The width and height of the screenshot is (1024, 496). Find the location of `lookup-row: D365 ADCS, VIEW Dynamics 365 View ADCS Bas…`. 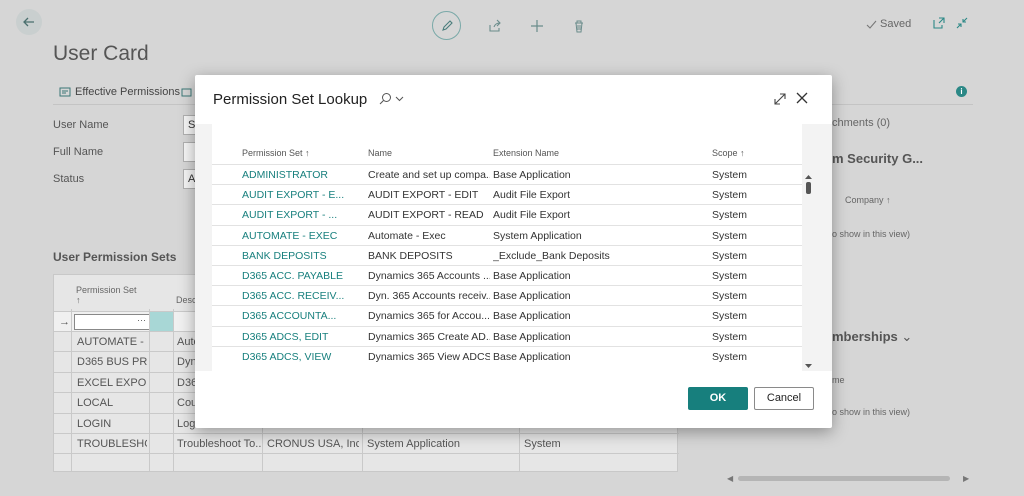

lookup-row: D365 ADCS, VIEW Dynamics 365 View ADCS Bas… is located at coordinates (507, 355).